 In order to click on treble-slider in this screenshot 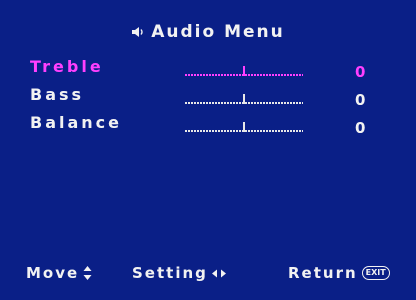, I will do `click(244, 72)`.